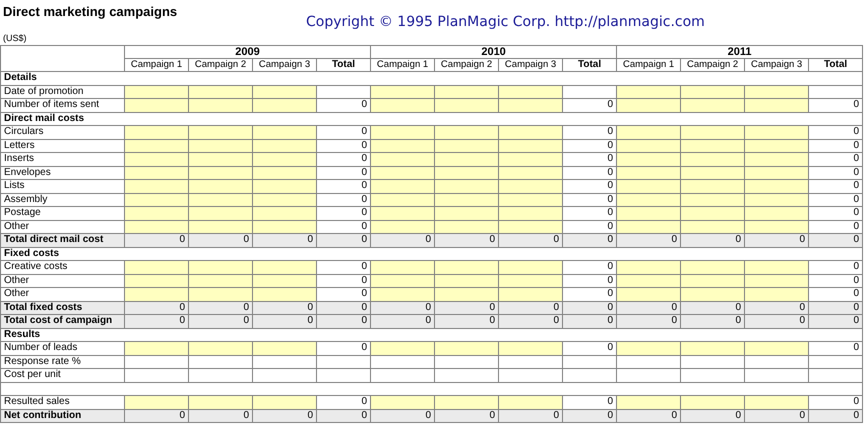  What do you see at coordinates (62, 105) in the screenshot?
I see `row-label: Number of items sent` at bounding box center [62, 105].